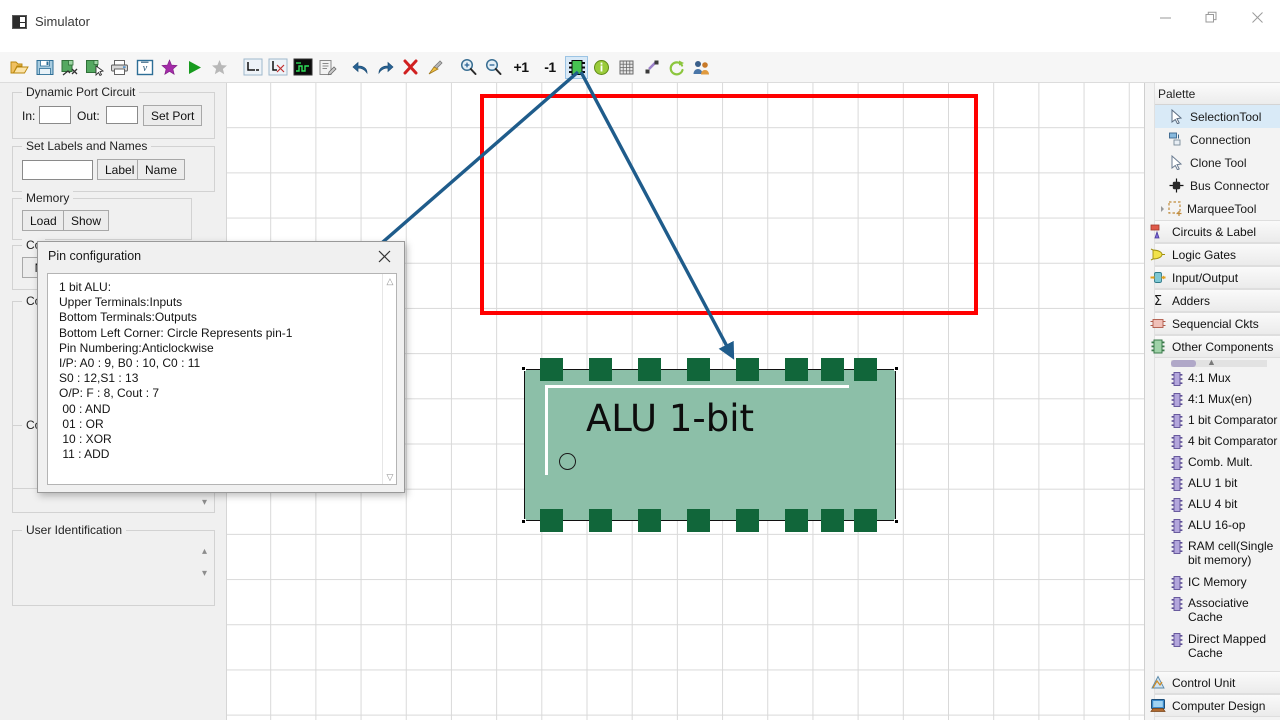 This screenshot has width=1280, height=720. I want to click on palette-item-ic-memory: IC Memory, so click(1212, 583).